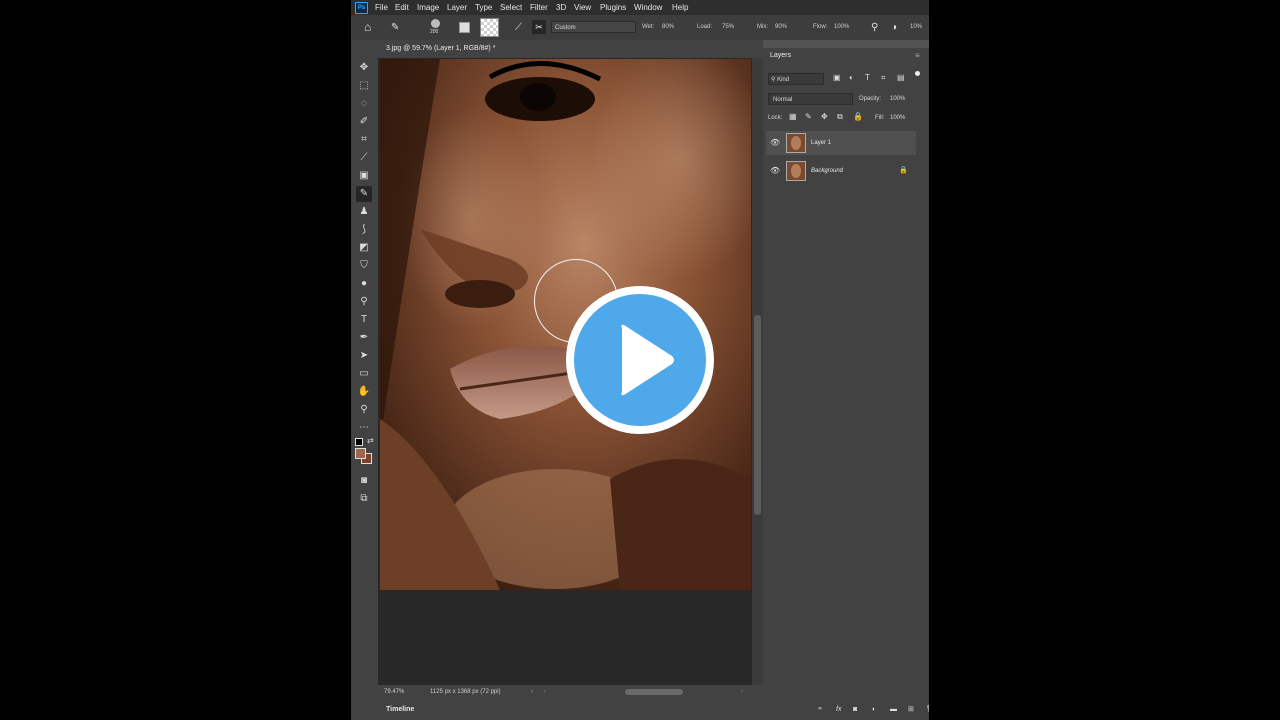  What do you see at coordinates (840, 117) in the screenshot?
I see `lock-artboard-icon: ⧉` at bounding box center [840, 117].